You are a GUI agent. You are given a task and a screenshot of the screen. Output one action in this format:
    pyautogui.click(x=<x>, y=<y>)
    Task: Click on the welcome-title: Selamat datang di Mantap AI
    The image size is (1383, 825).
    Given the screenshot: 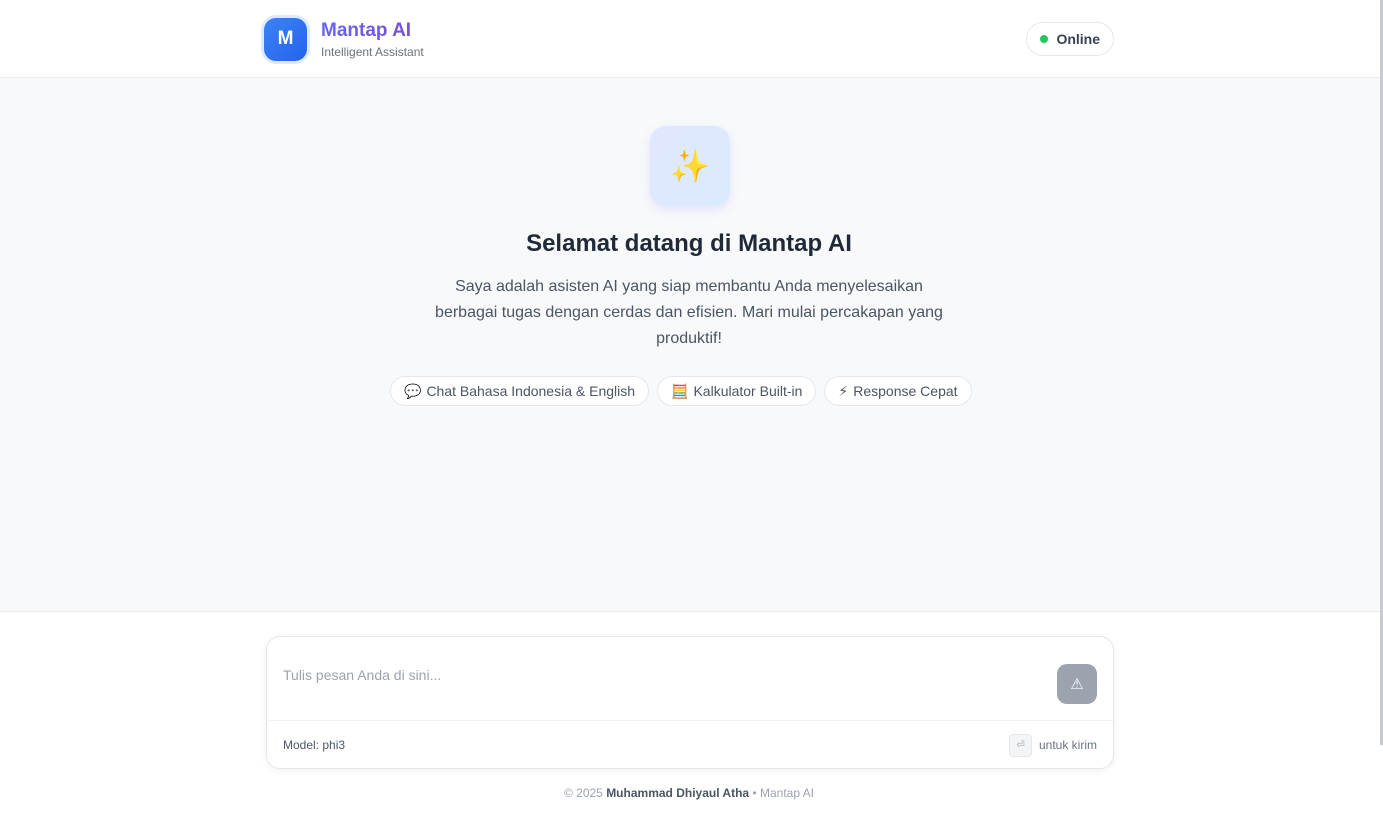 What is the action you would take?
    pyautogui.click(x=689, y=243)
    